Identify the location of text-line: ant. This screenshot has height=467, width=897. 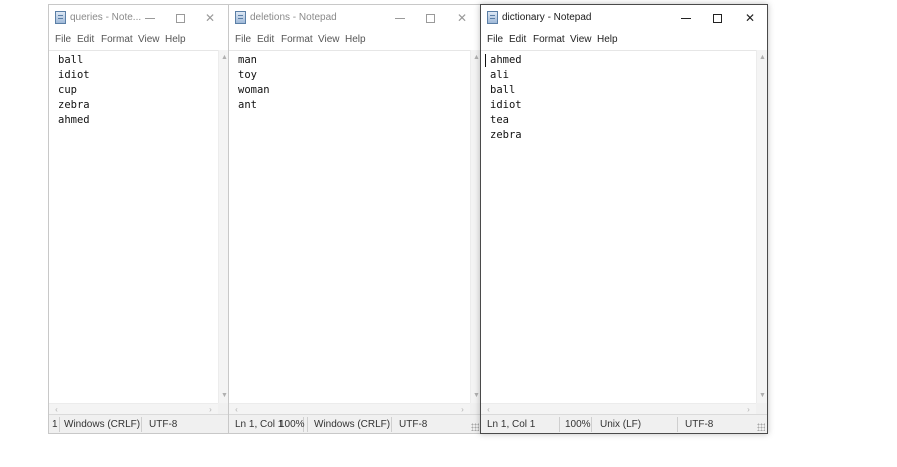
(247, 105).